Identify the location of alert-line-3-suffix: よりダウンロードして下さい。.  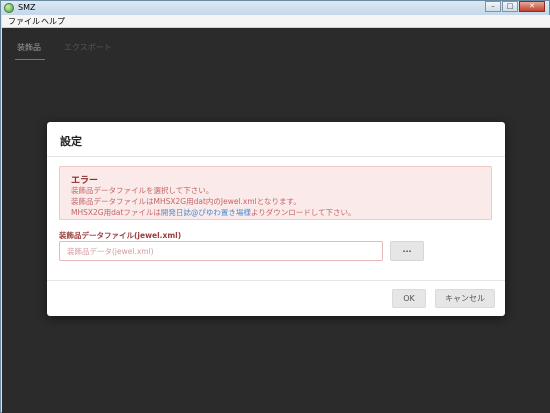
(303, 212).